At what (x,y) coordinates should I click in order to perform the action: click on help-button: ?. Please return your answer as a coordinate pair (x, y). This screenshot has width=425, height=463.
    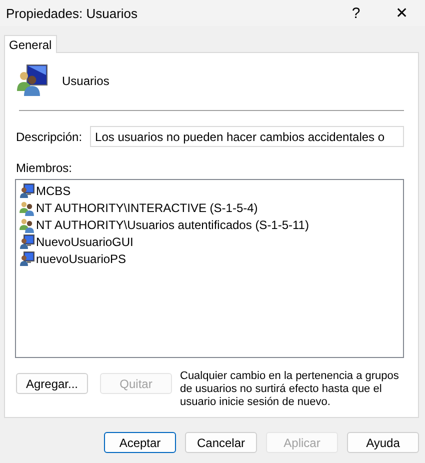
    Looking at the image, I should click on (356, 13).